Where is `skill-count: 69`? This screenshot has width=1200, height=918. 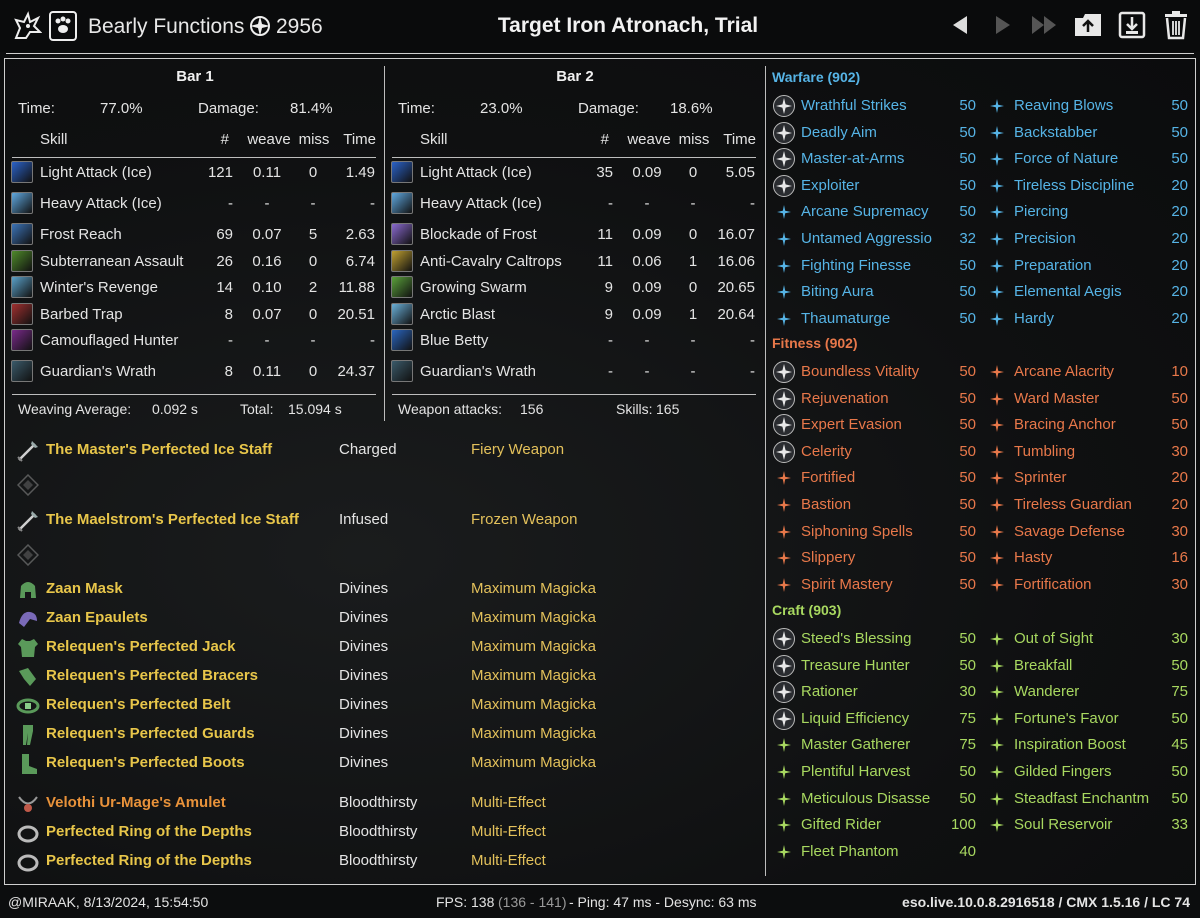 skill-count: 69 is located at coordinates (224, 234).